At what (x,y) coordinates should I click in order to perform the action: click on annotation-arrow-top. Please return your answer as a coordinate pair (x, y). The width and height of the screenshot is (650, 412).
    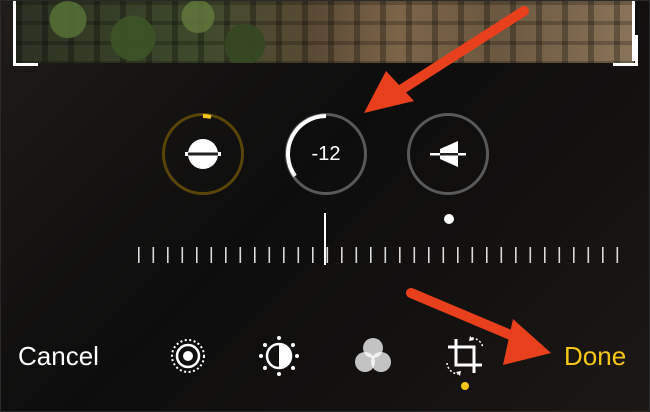
    Looking at the image, I should click on (446, 59).